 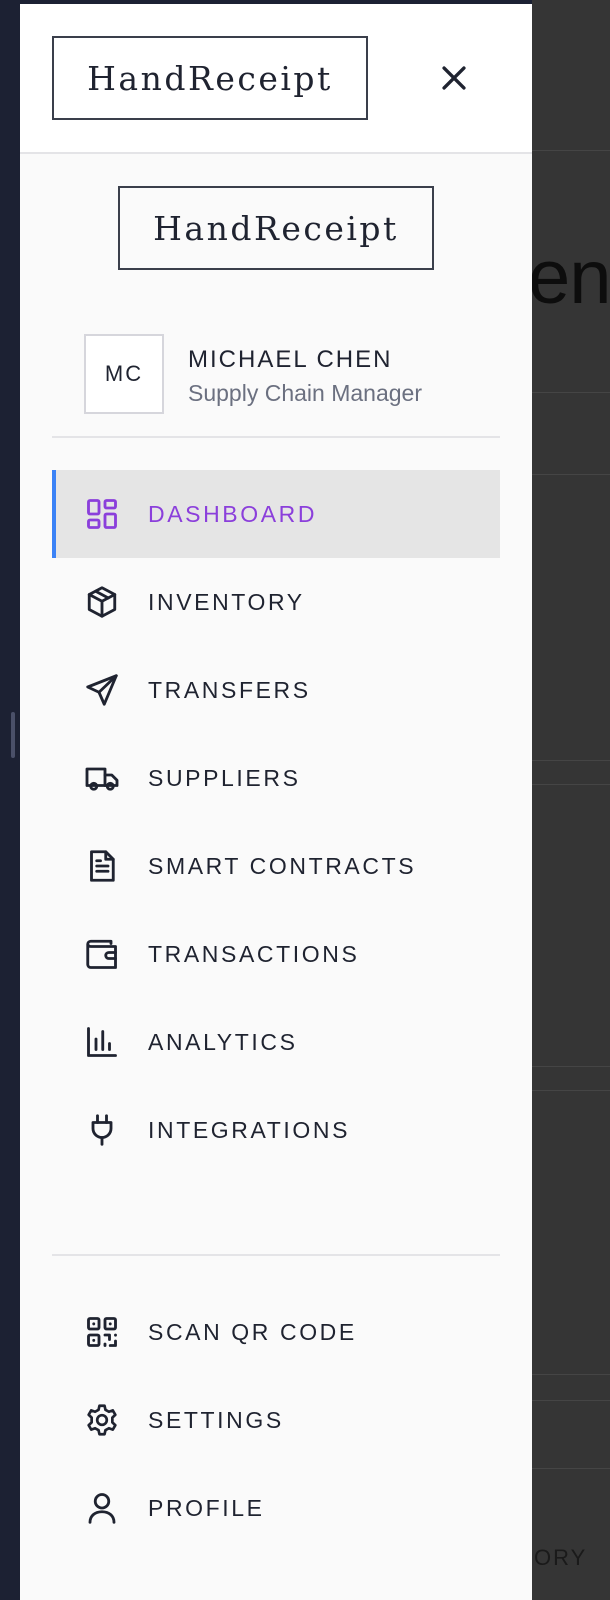 What do you see at coordinates (102, 1420) in the screenshot?
I see `gear-icon` at bounding box center [102, 1420].